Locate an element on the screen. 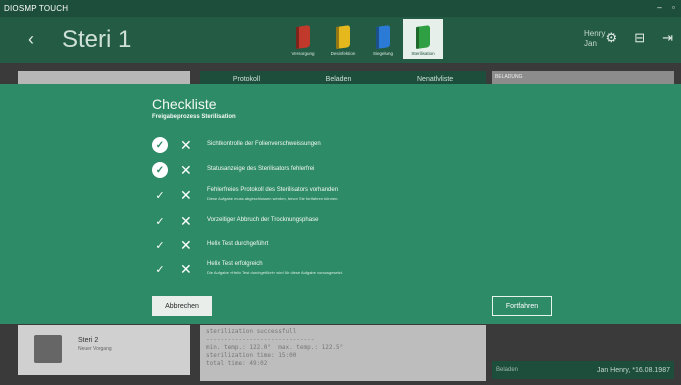 The height and width of the screenshot is (385, 681). tab-label: Versorgung is located at coordinates (303, 53).